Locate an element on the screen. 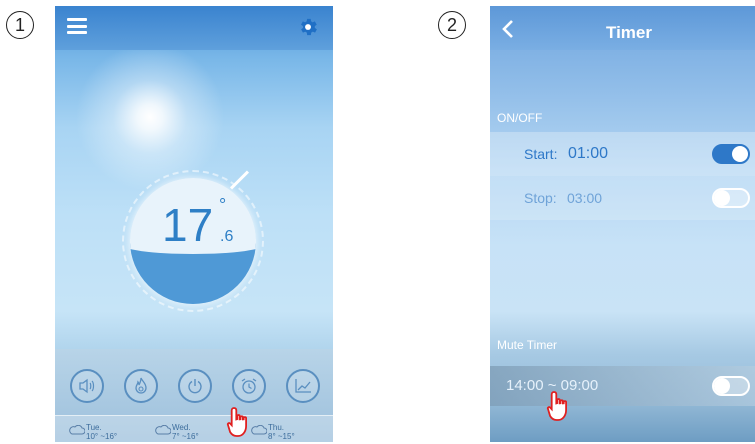 The image size is (755, 444). weather-forecast-bar: Tue. 10° ~16° Wed. 7° ~16° Thu. 8° ~15° is located at coordinates (194, 428).